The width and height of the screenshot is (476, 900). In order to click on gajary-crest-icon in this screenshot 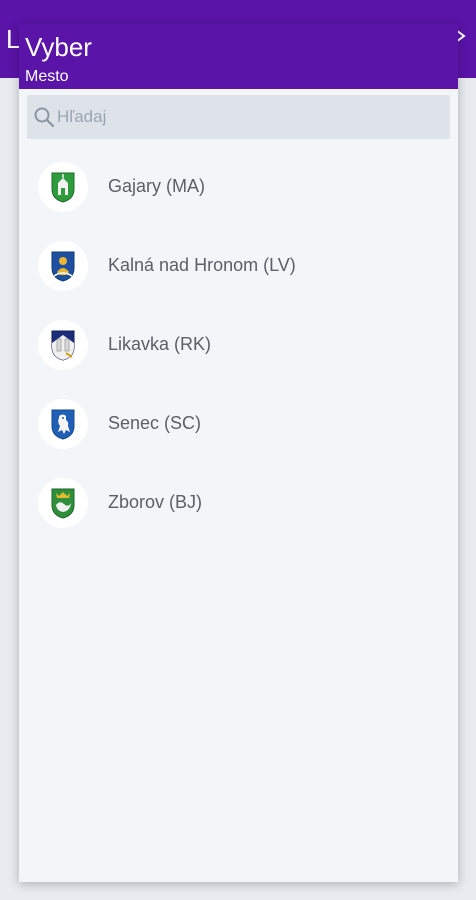, I will do `click(63, 187)`.